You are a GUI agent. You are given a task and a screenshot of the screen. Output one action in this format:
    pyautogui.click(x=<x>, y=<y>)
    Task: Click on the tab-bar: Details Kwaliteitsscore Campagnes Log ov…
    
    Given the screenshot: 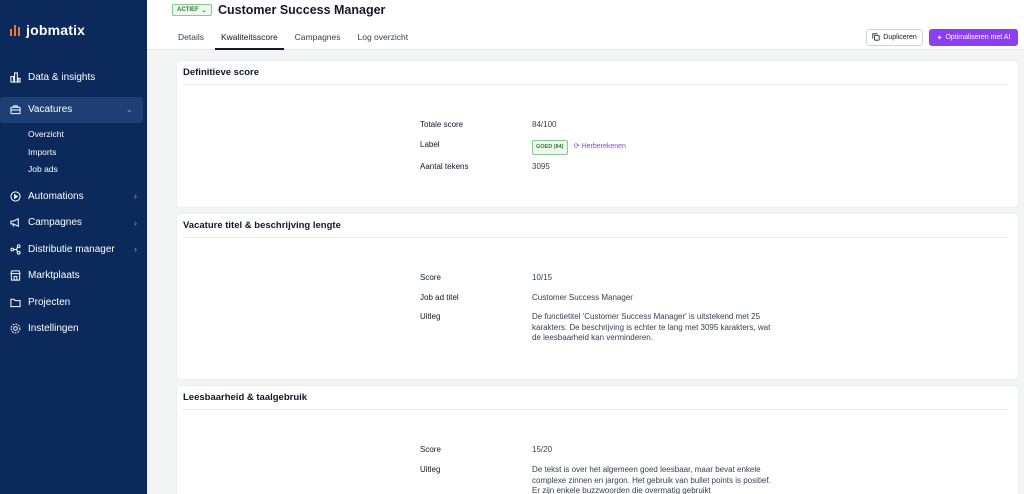 What is the action you would take?
    pyautogui.click(x=295, y=38)
    